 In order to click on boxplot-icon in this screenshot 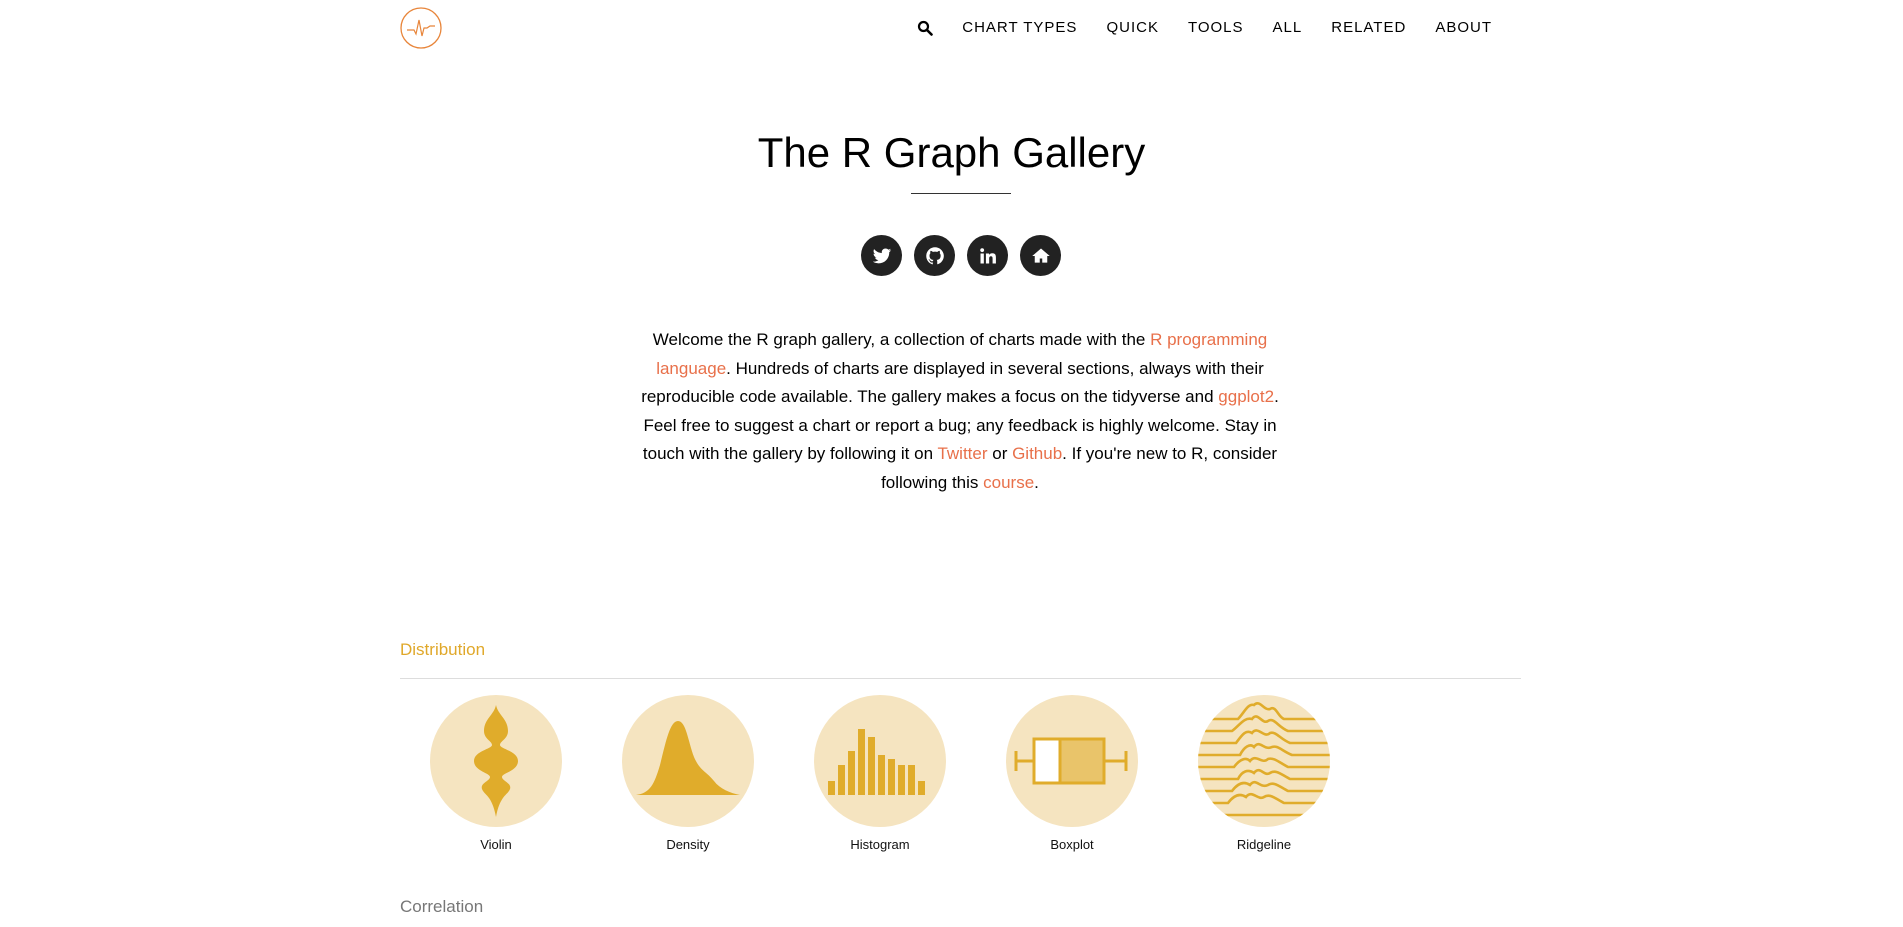, I will do `click(1071, 761)`.